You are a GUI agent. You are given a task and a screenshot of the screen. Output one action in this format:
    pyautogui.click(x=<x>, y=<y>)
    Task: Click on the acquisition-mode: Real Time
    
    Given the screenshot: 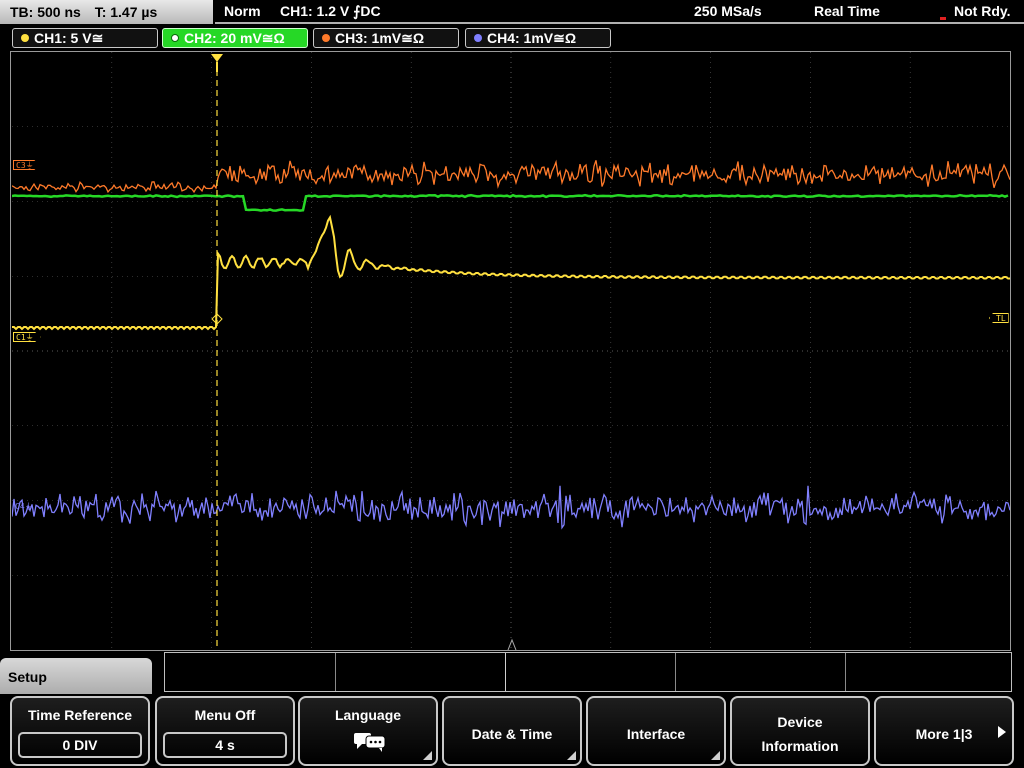 What is the action you would take?
    pyautogui.click(x=847, y=11)
    